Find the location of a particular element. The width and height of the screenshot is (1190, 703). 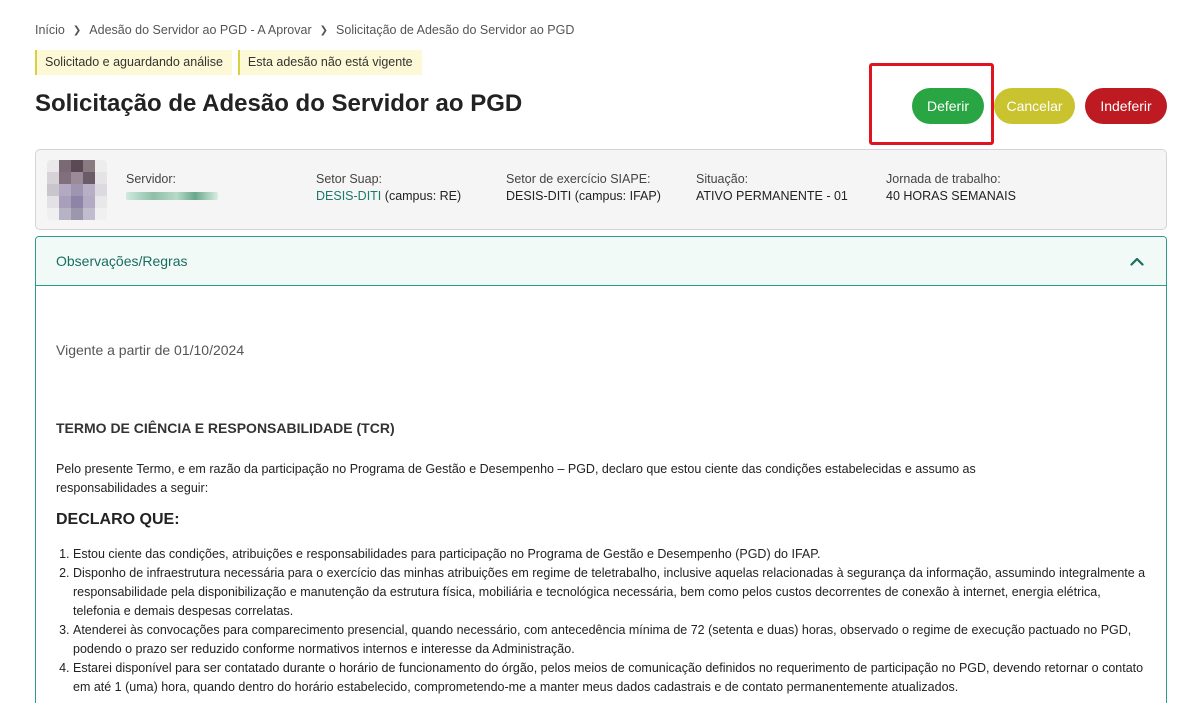

breadcrumb-item-inicio: Início is located at coordinates (50, 30).